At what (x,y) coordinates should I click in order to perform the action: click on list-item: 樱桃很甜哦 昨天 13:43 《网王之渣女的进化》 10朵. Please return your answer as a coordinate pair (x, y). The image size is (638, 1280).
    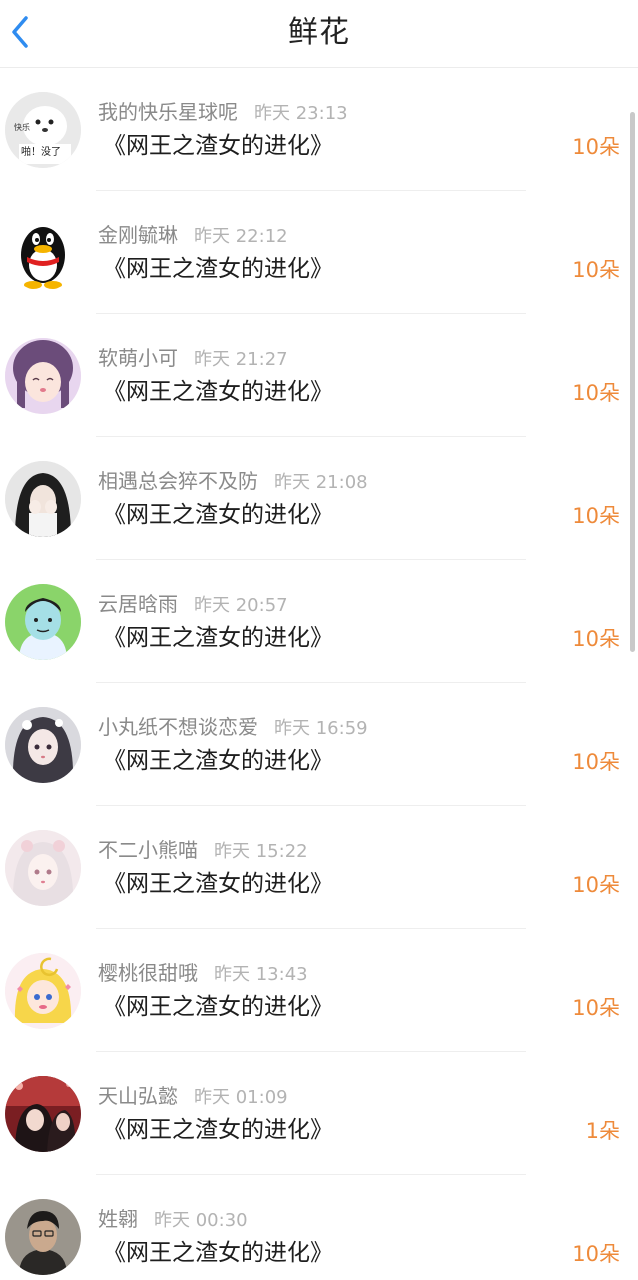
    Looking at the image, I should click on (319, 990).